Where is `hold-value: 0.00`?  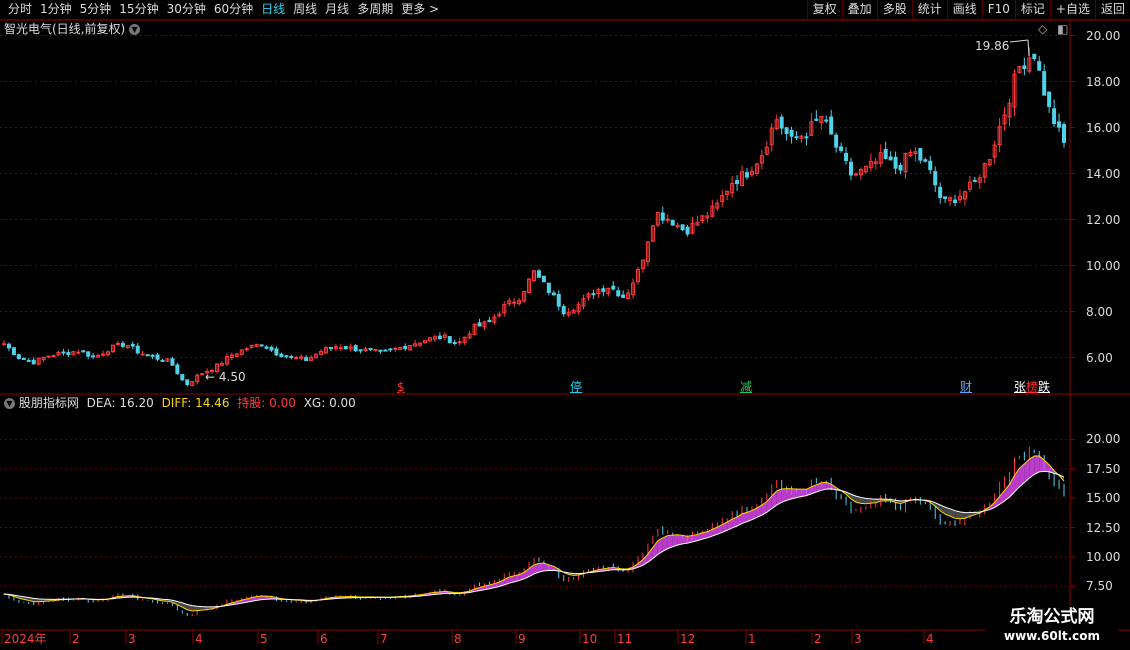 hold-value: 0.00 is located at coordinates (282, 403).